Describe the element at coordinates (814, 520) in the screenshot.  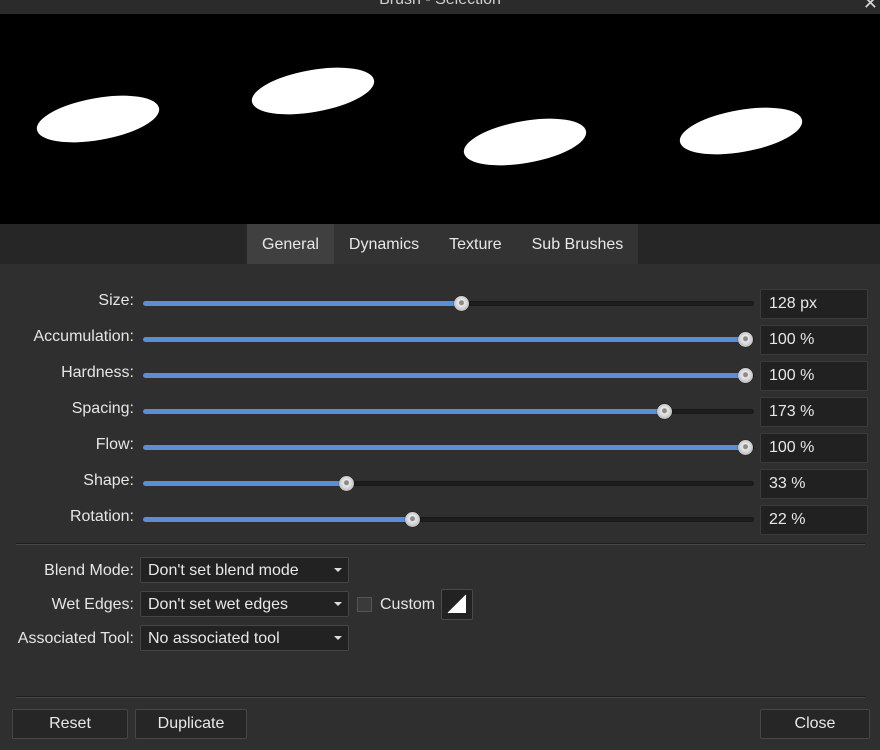
I see `rotation-value-field: 22 %` at that location.